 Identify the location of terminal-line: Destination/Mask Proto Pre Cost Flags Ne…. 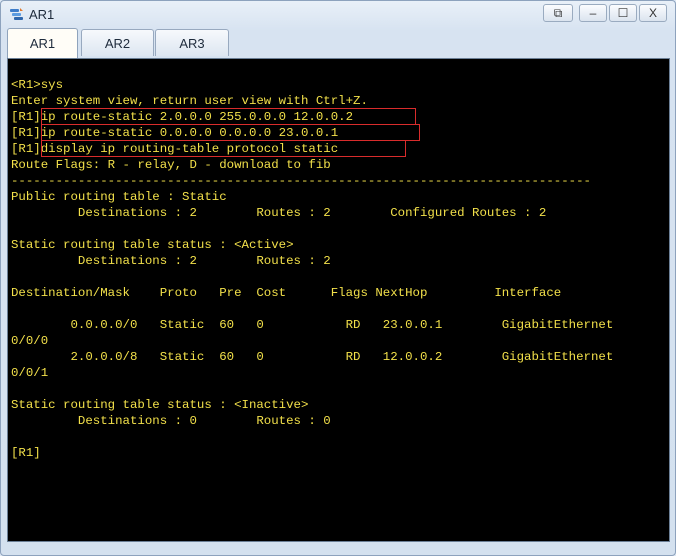
(286, 293).